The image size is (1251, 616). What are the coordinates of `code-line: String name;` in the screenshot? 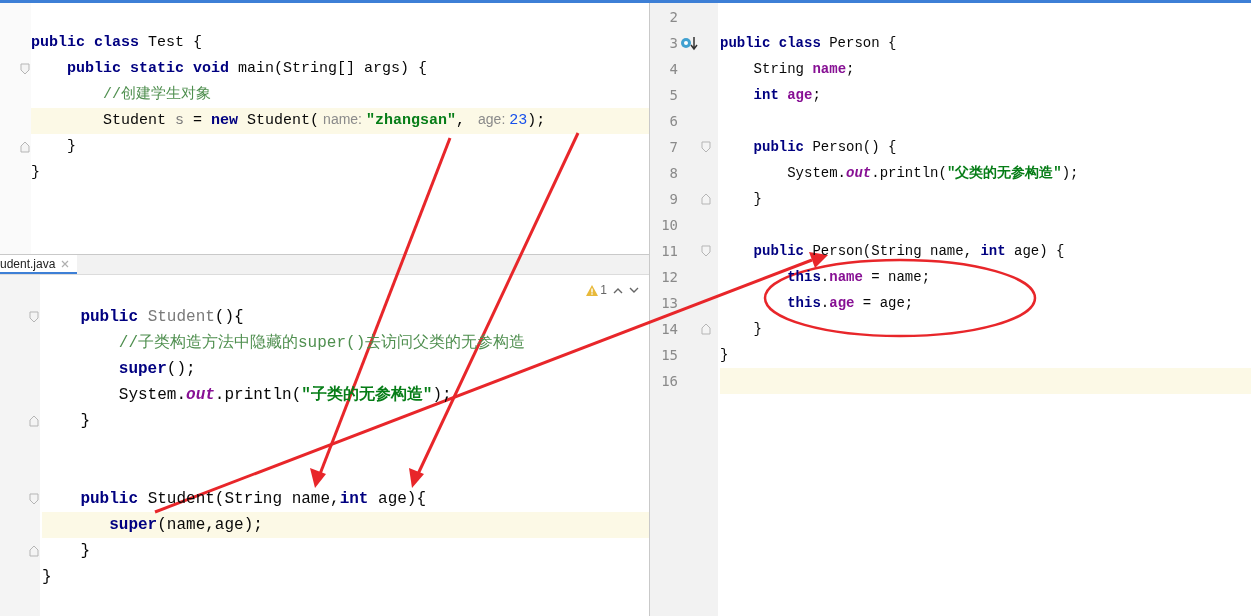 It's located at (803, 69).